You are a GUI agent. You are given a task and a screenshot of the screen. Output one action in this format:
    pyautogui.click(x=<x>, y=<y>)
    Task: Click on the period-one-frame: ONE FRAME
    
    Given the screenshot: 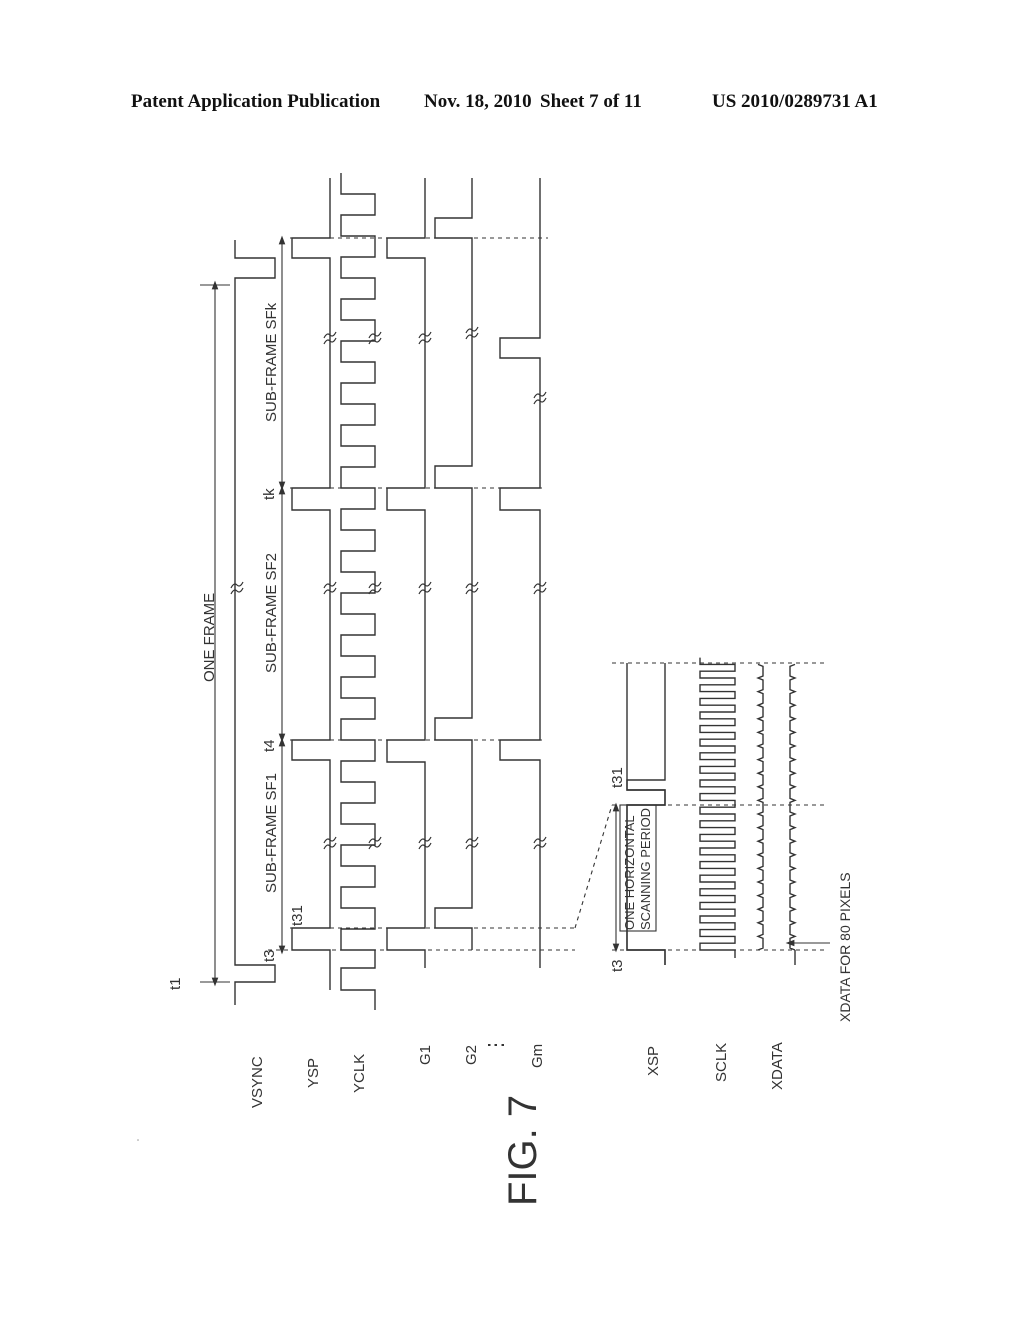 What is the action you would take?
    pyautogui.click(x=209, y=637)
    